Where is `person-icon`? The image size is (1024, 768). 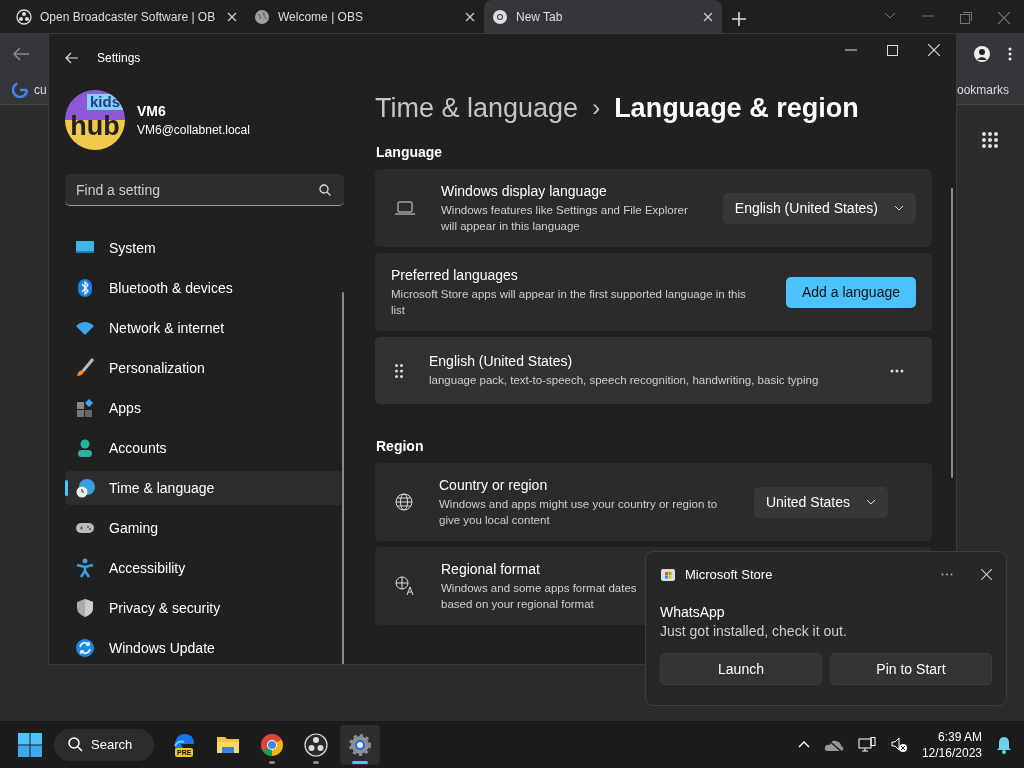
person-icon is located at coordinates (85, 448).